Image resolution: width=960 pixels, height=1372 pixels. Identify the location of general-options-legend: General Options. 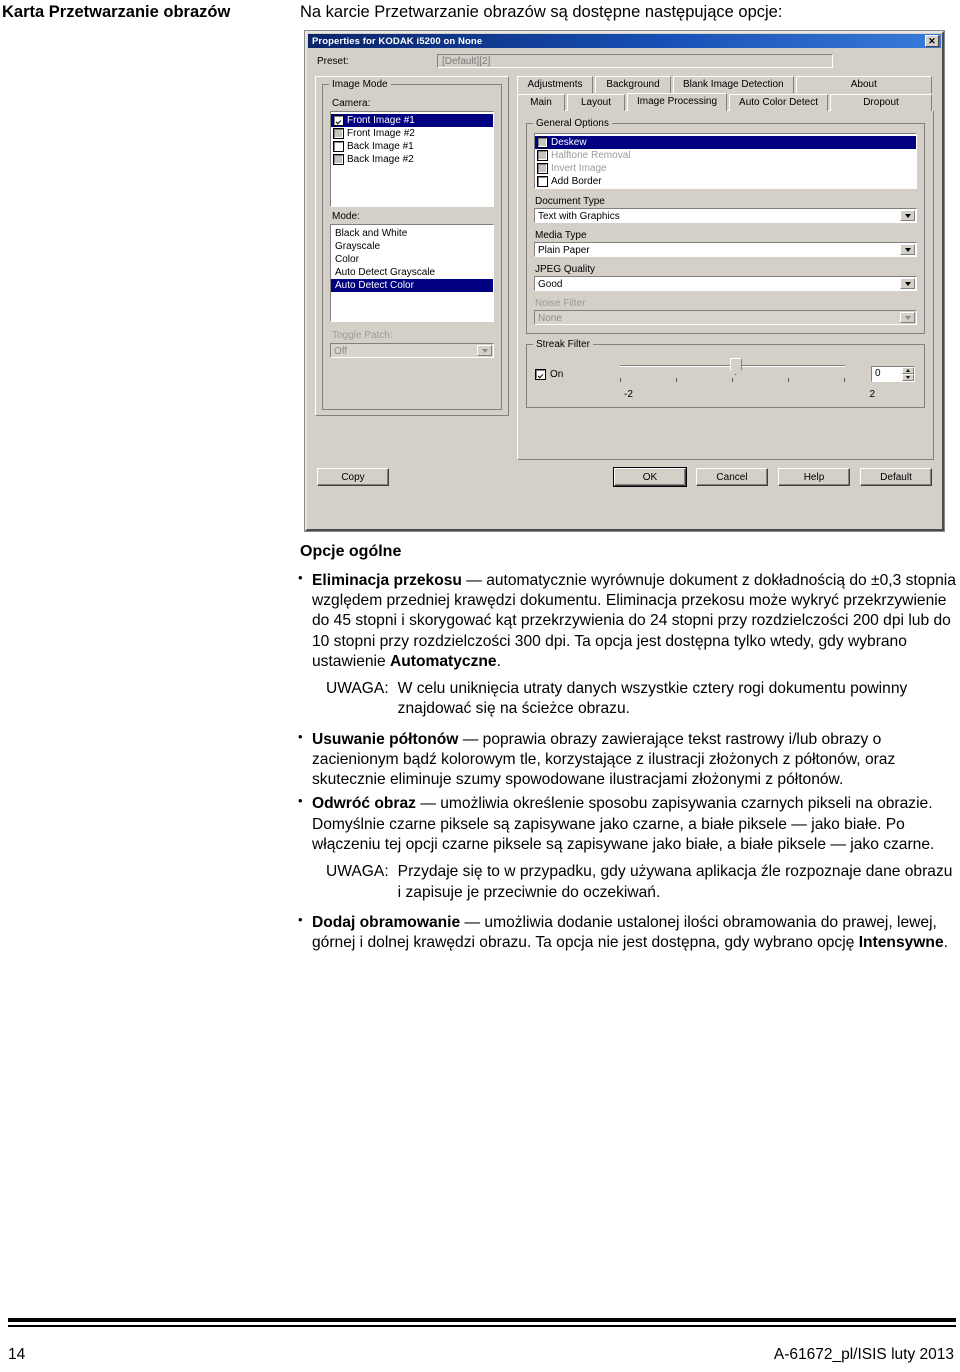
(572, 123).